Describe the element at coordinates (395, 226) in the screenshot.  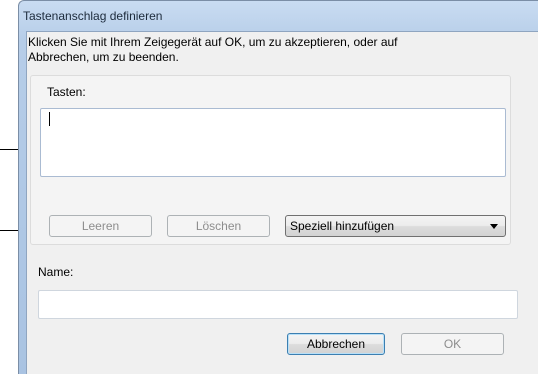
I see `special-add-dropdown: Speziell hinzufügen` at that location.